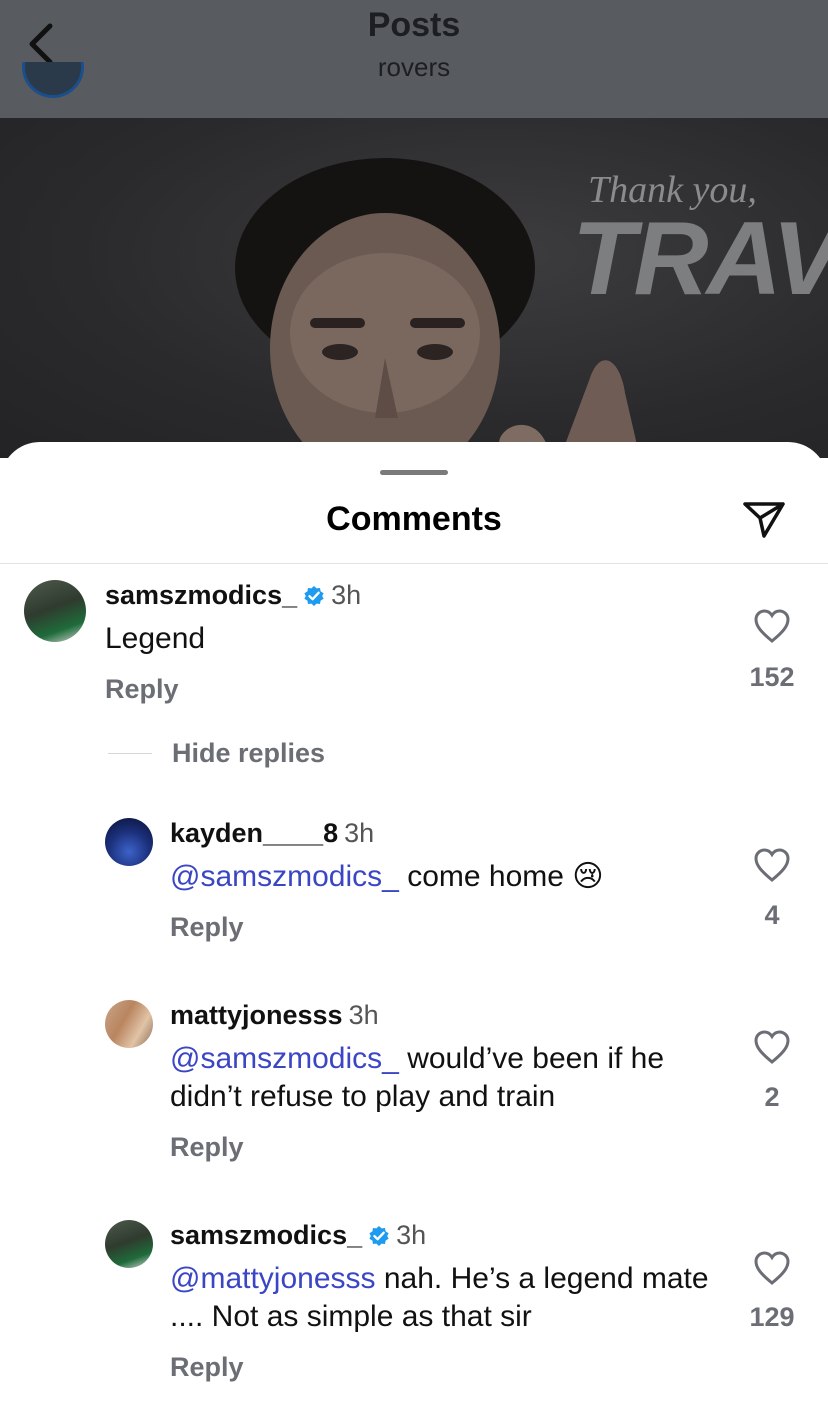 The image size is (828, 1402). I want to click on comment-text: Legend, so click(405, 639).